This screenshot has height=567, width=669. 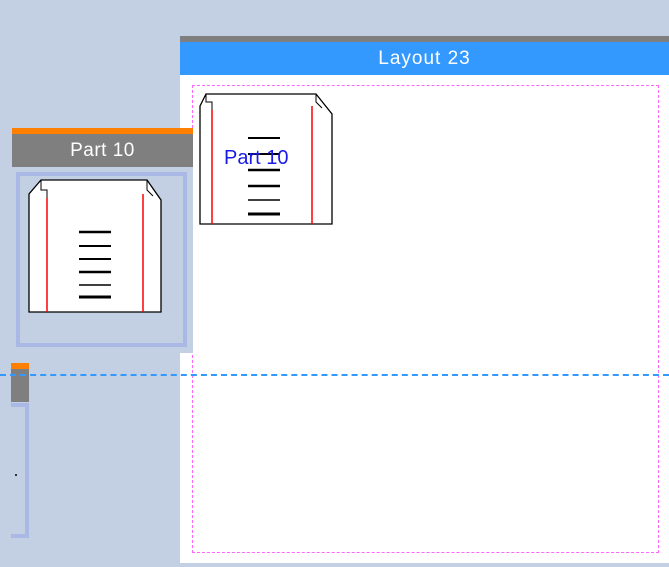 I want to click on part-card-title: Part 10, so click(x=102, y=150).